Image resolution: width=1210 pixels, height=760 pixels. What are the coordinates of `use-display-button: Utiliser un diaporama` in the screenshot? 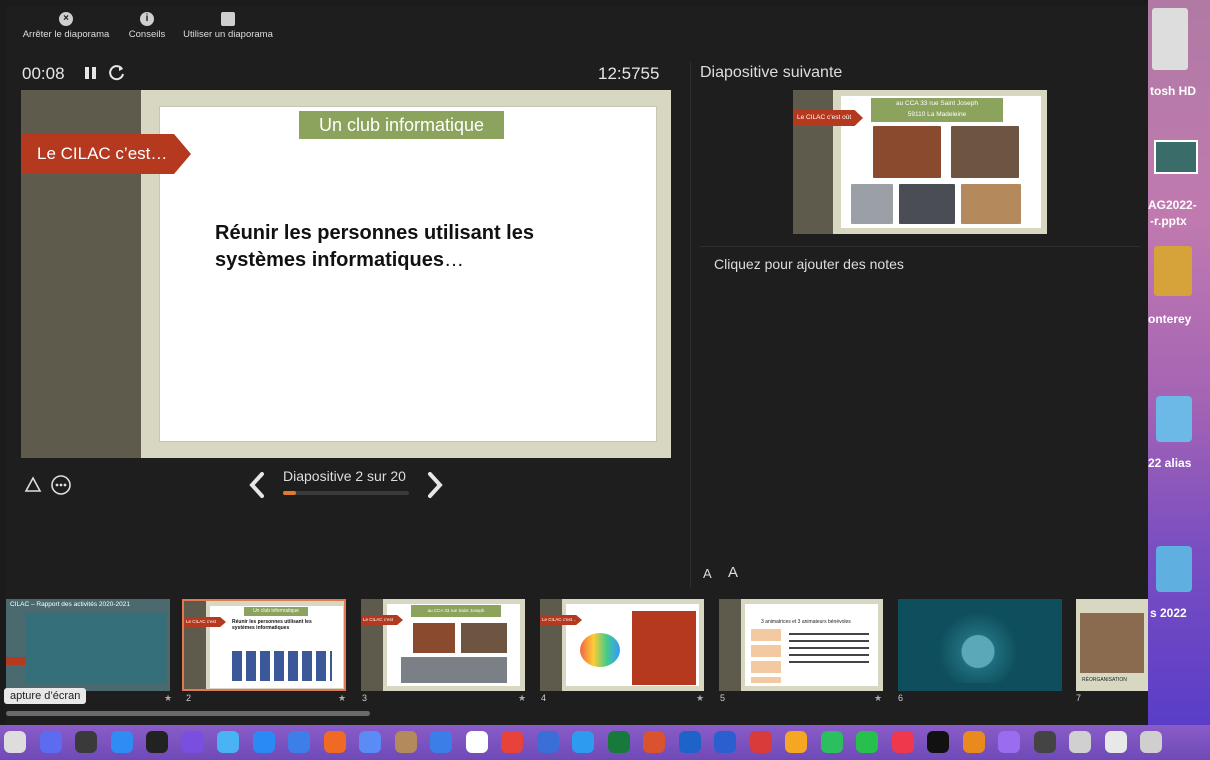 It's located at (228, 26).